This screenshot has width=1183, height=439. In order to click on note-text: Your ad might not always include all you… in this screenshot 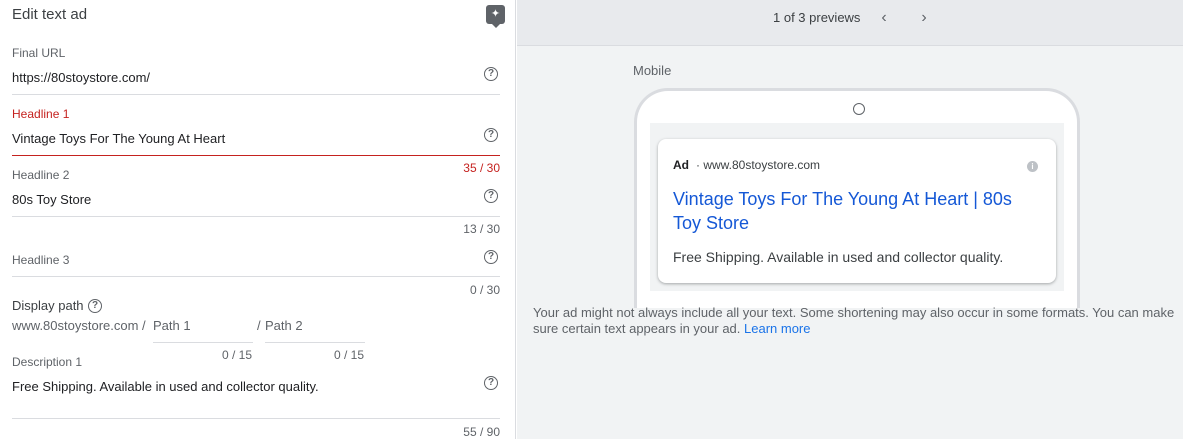, I will do `click(854, 320)`.